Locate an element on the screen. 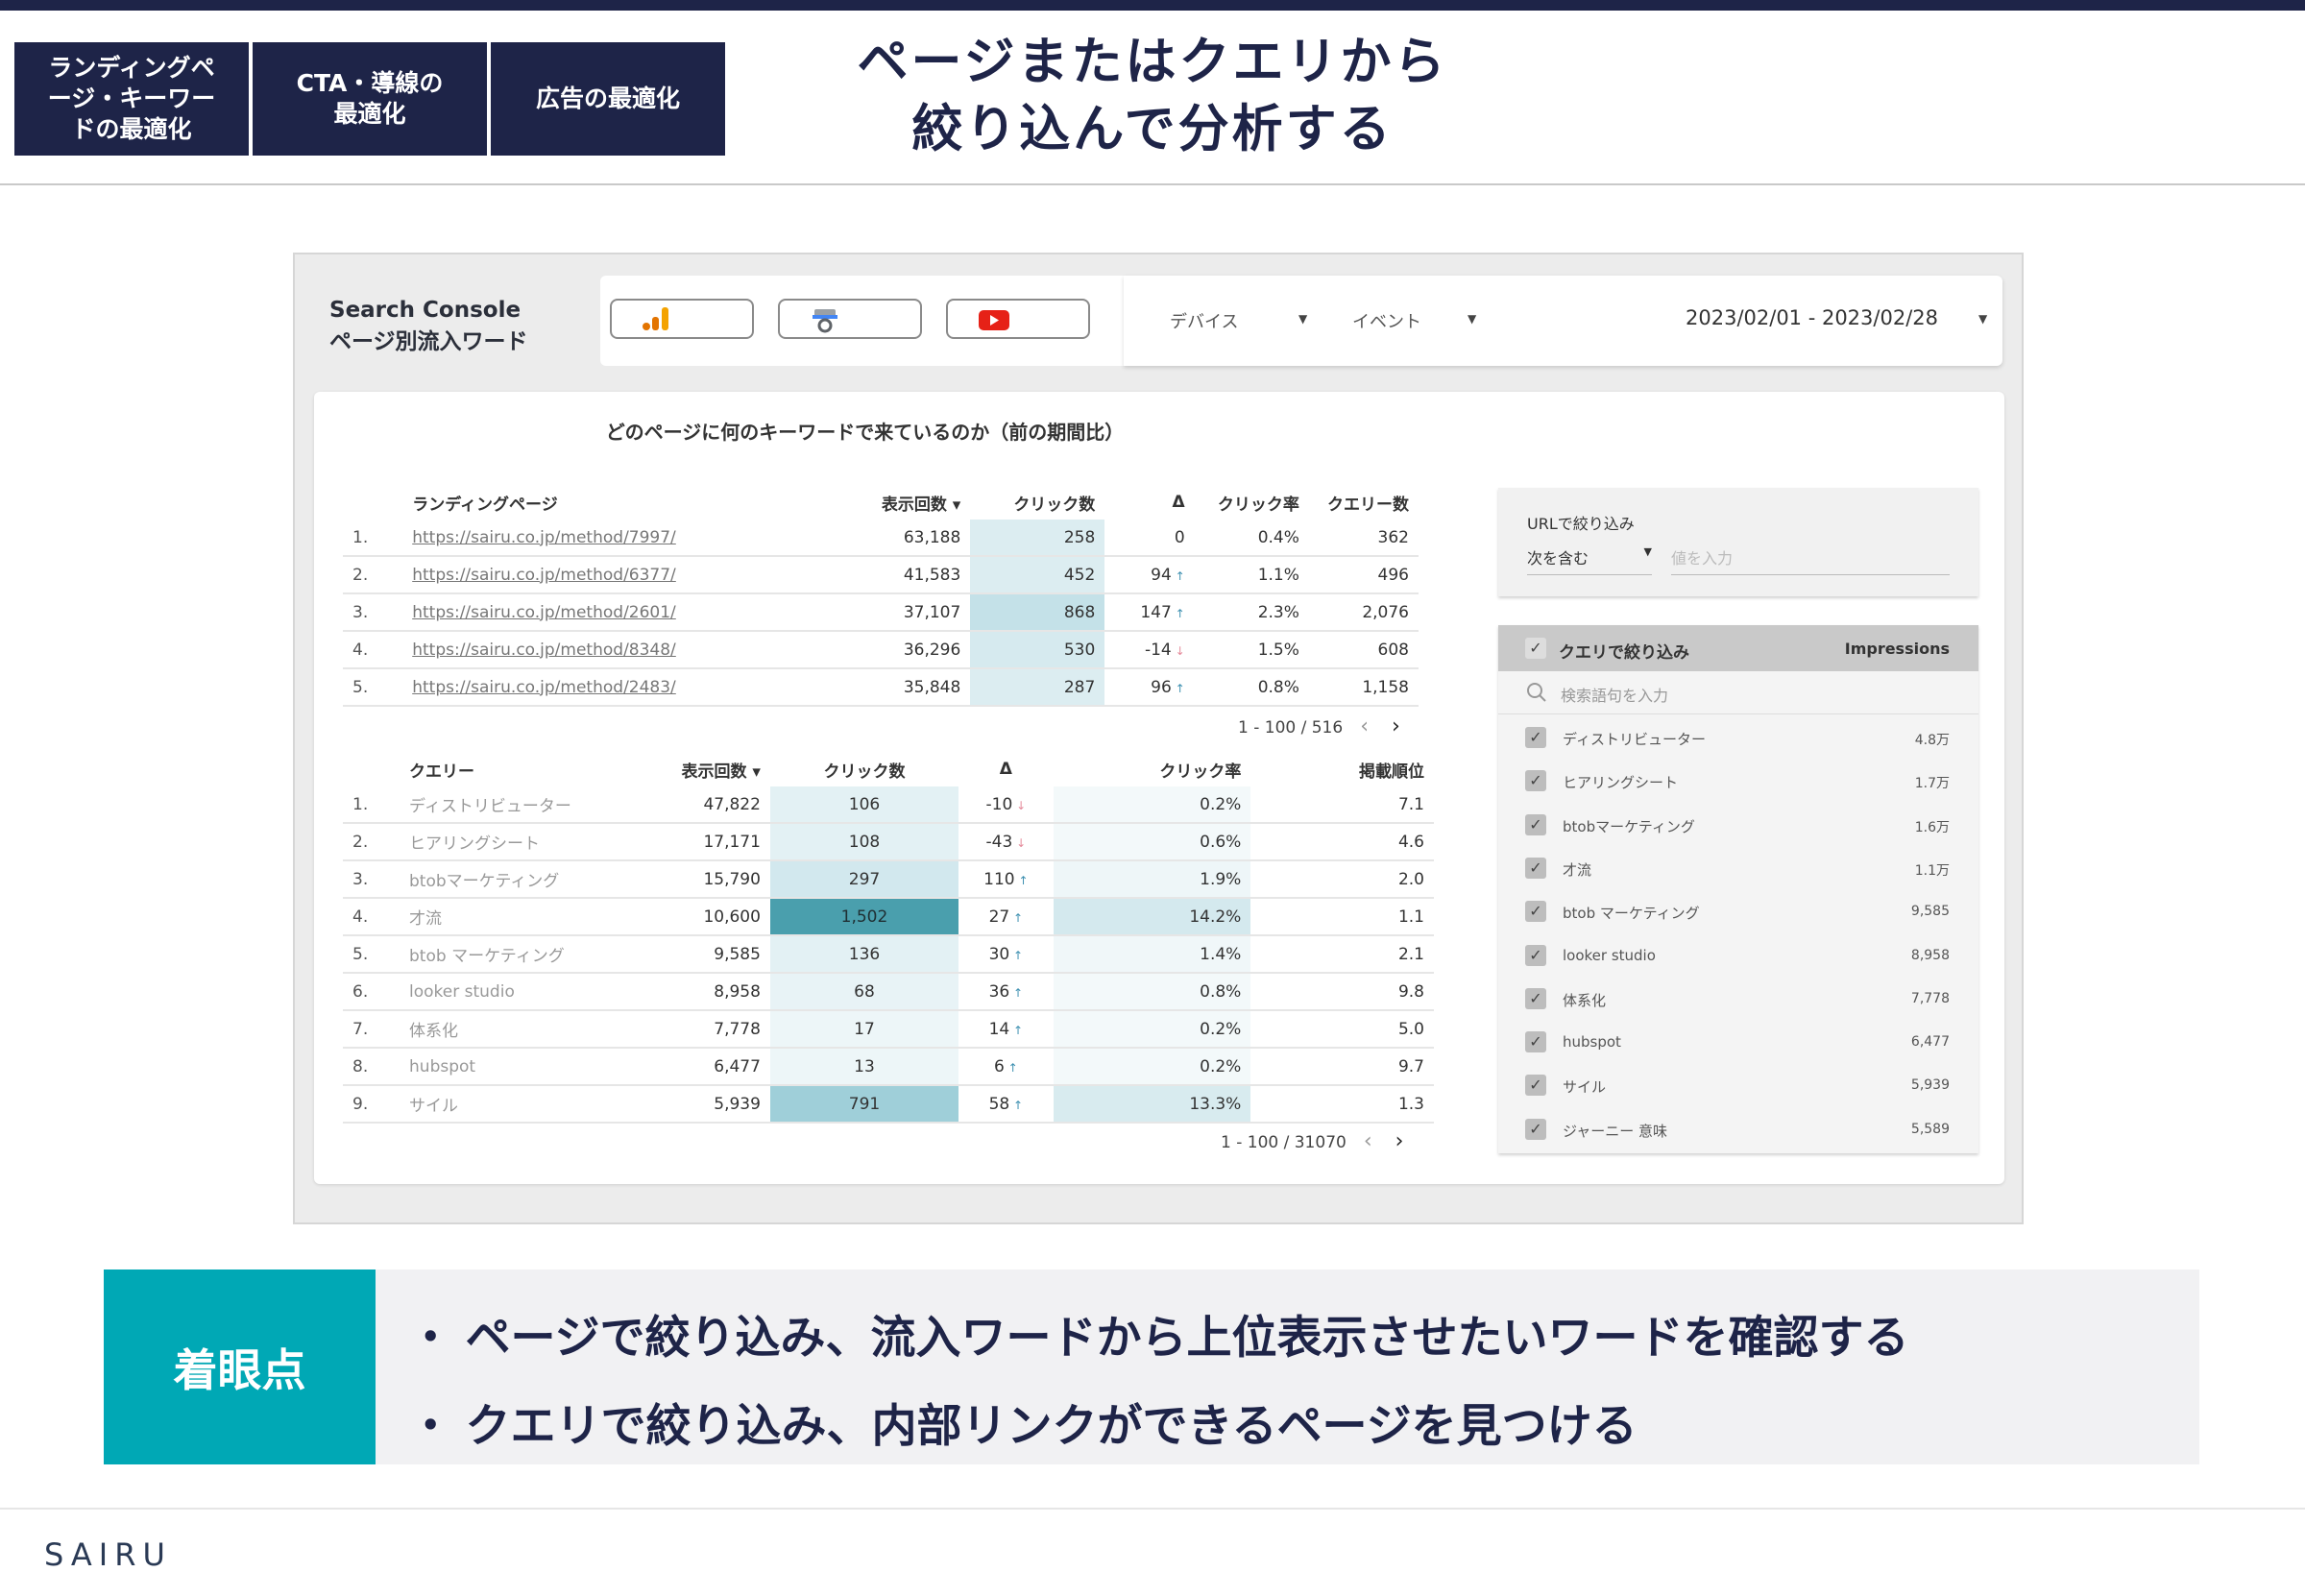  query-filter-item: ✓ ジャーニー 意味 5,589 is located at coordinates (1738, 1130).